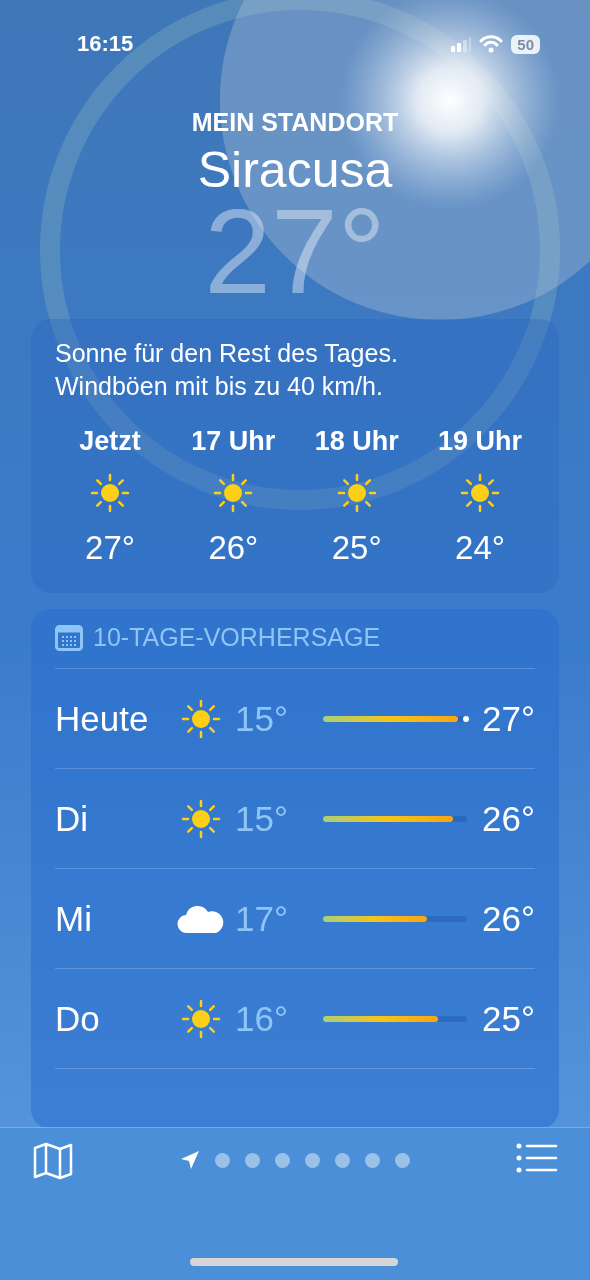 Image resolution: width=590 pixels, height=1280 pixels. I want to click on forecast-title: 10-TAGE-VORHERSAGE, so click(237, 637).